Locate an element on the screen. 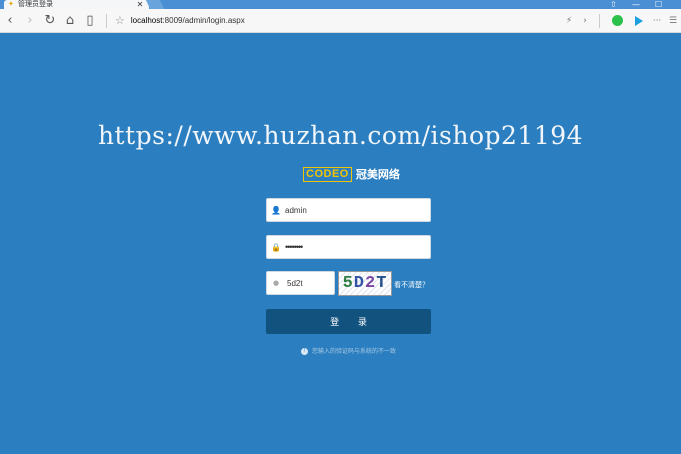 The height and width of the screenshot is (454, 681). error-message: ! 您输入的验证码与系统的不一致 is located at coordinates (340, 350).